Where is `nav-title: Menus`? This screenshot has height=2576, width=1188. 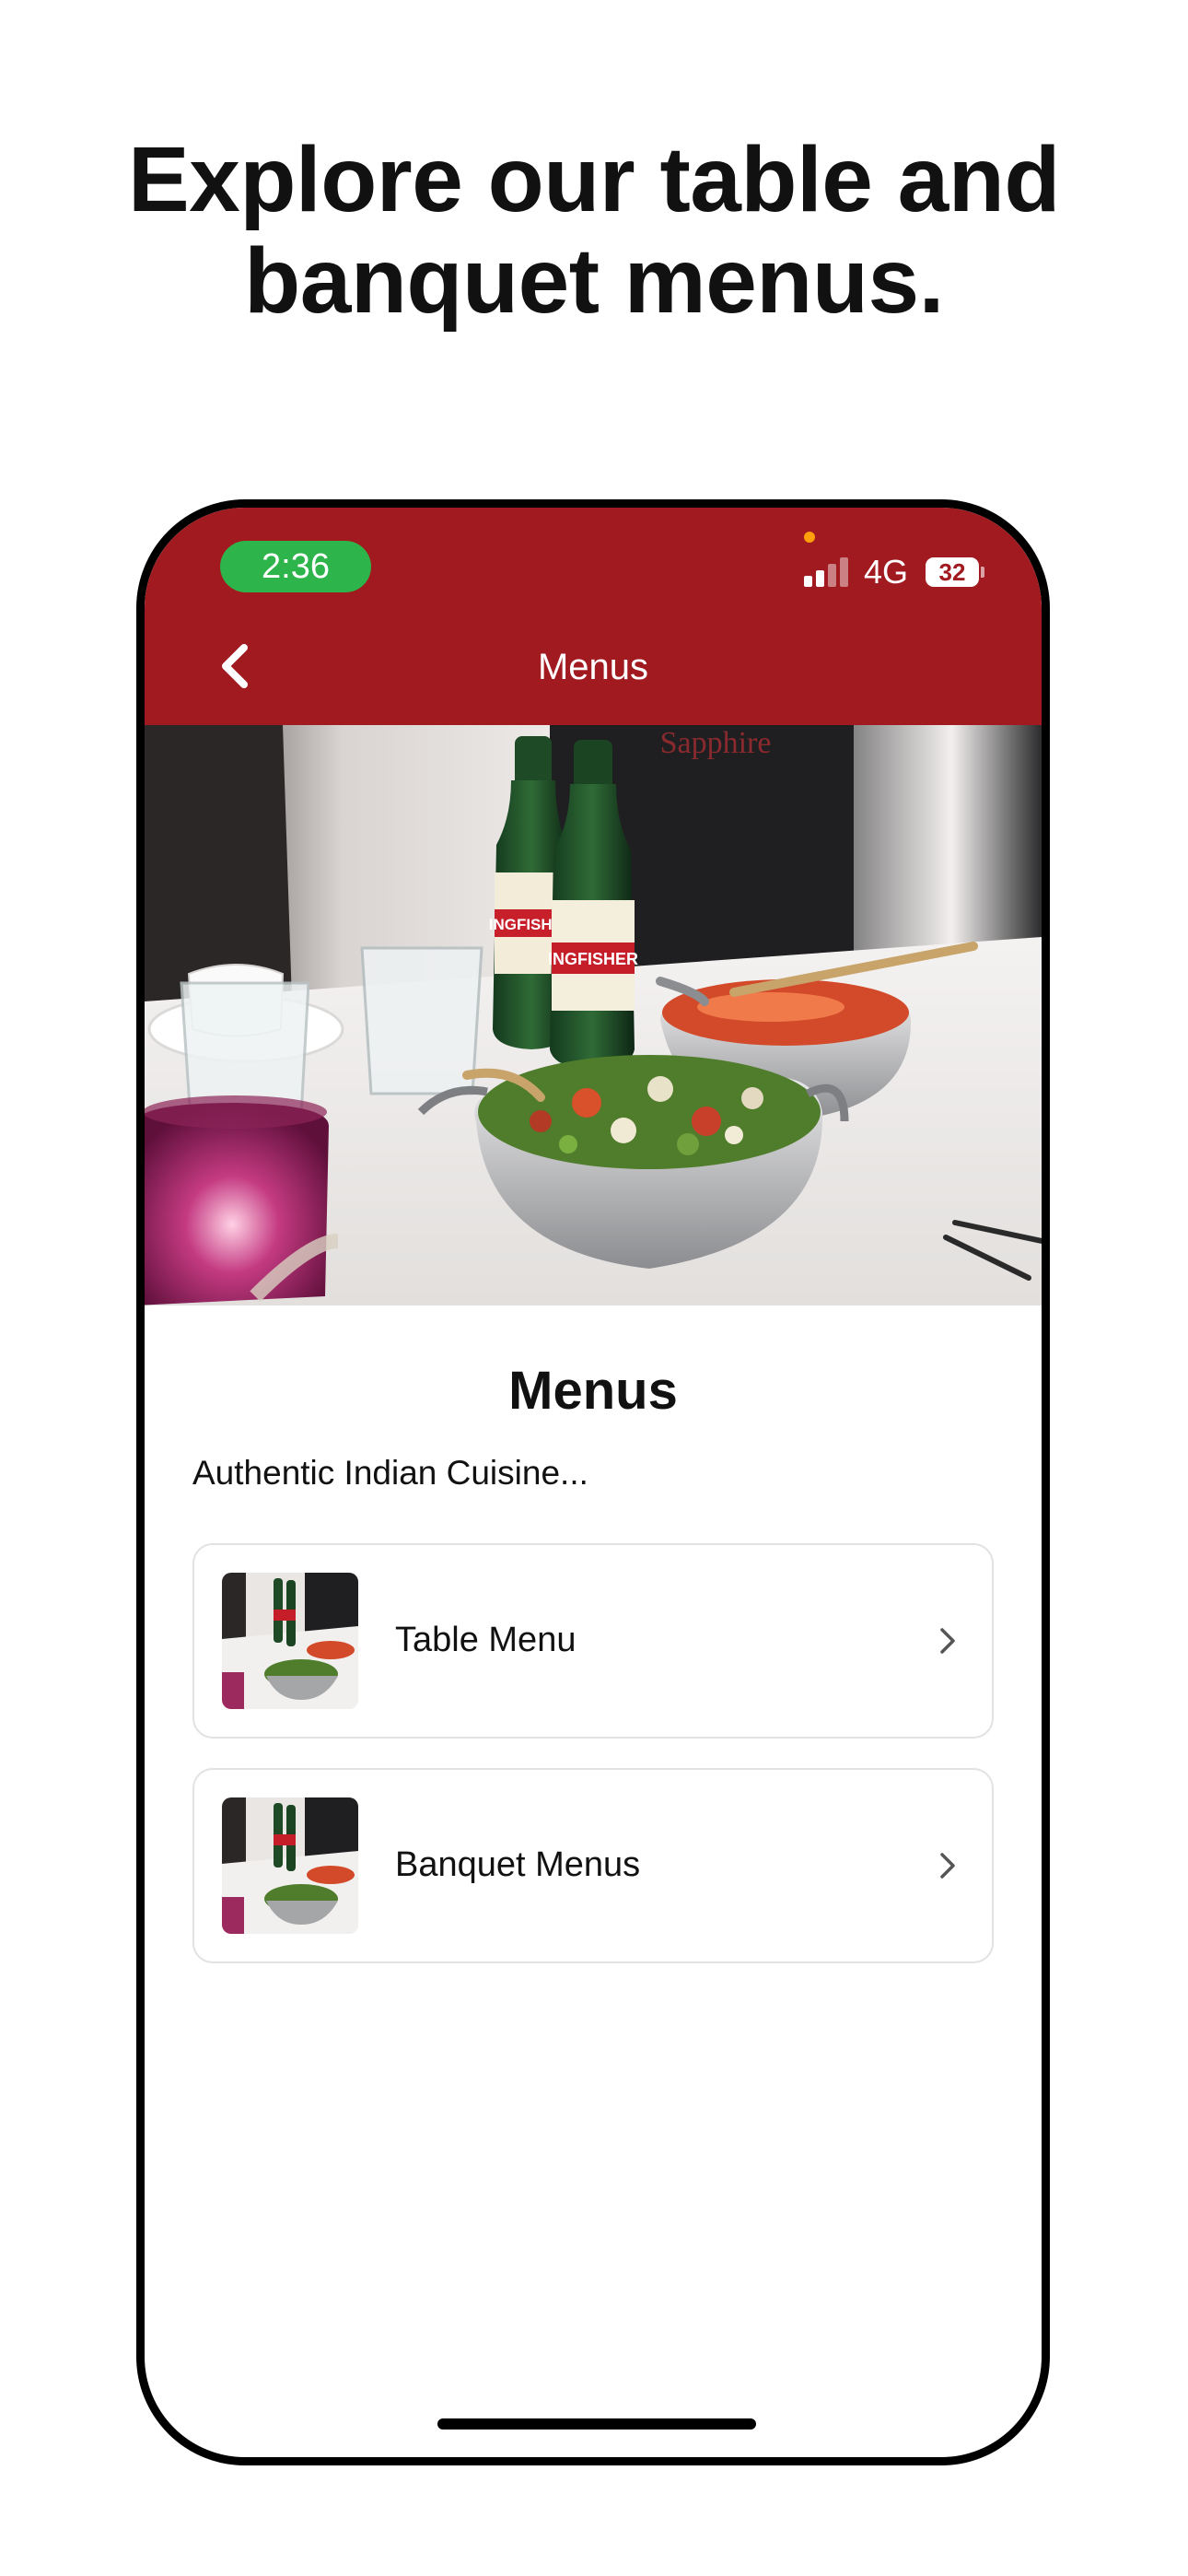
nav-title: Menus is located at coordinates (593, 667).